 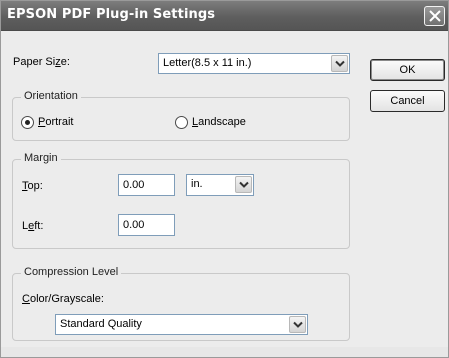 I want to click on cancel-button-label: Cancel, so click(x=407, y=101).